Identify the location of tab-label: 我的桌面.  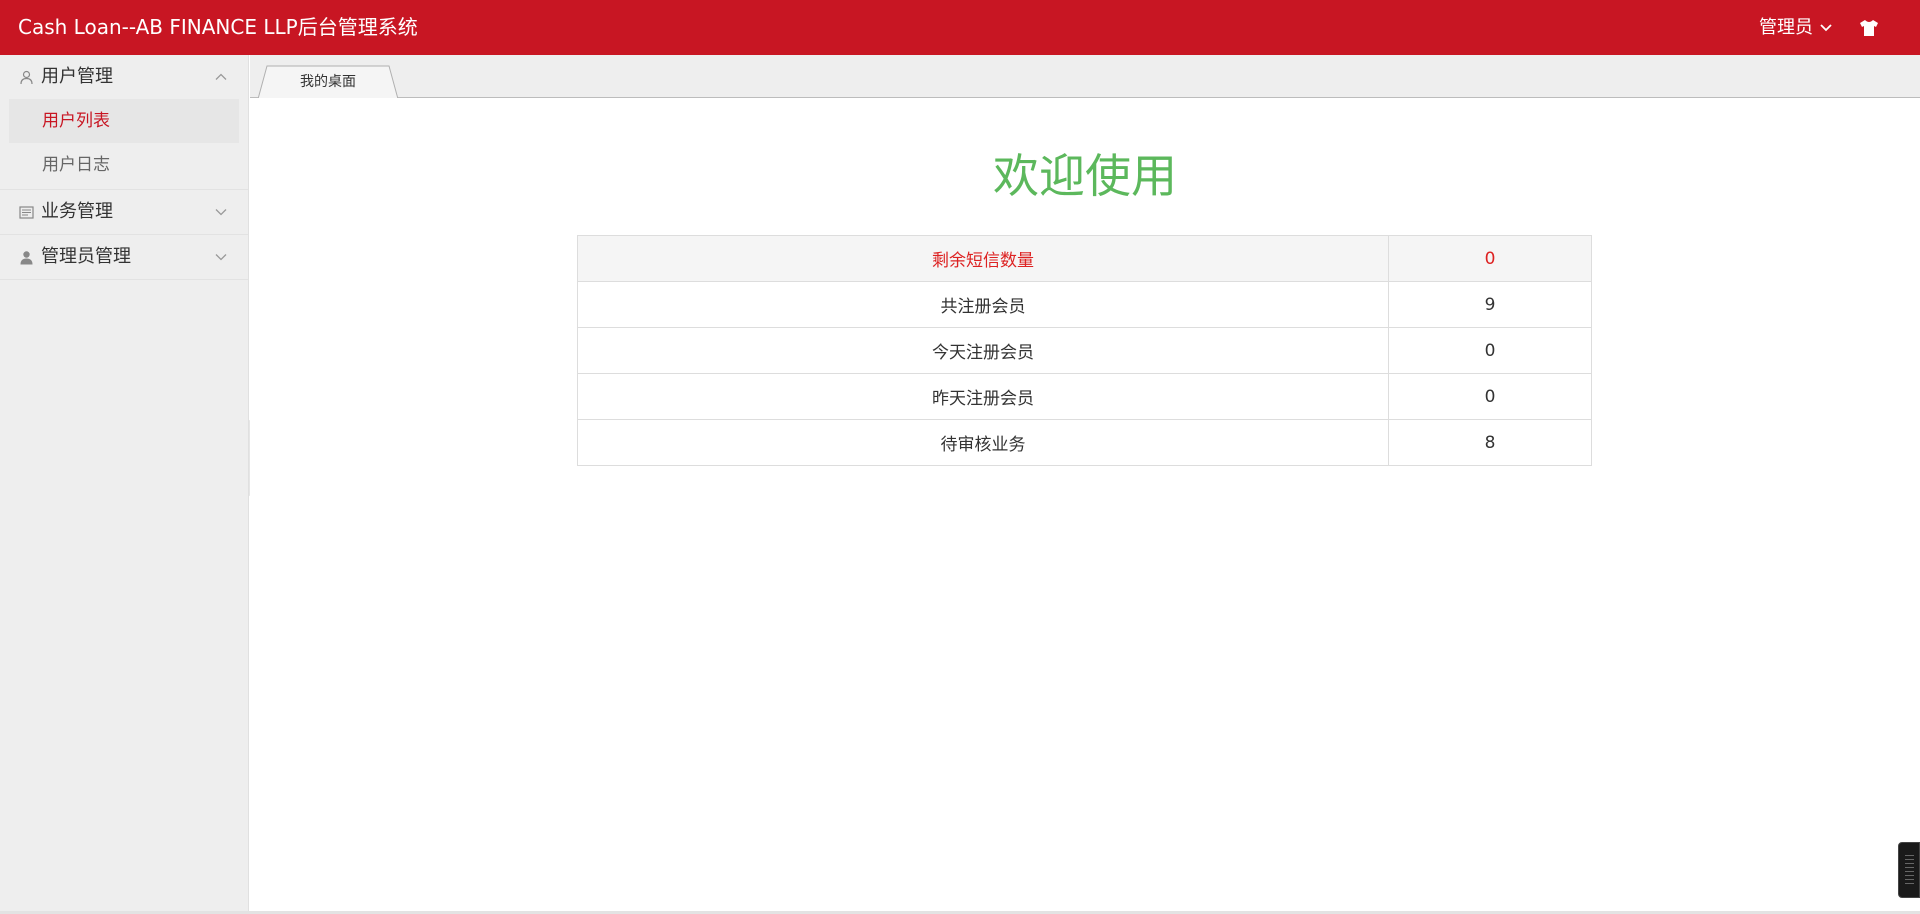
(328, 82).